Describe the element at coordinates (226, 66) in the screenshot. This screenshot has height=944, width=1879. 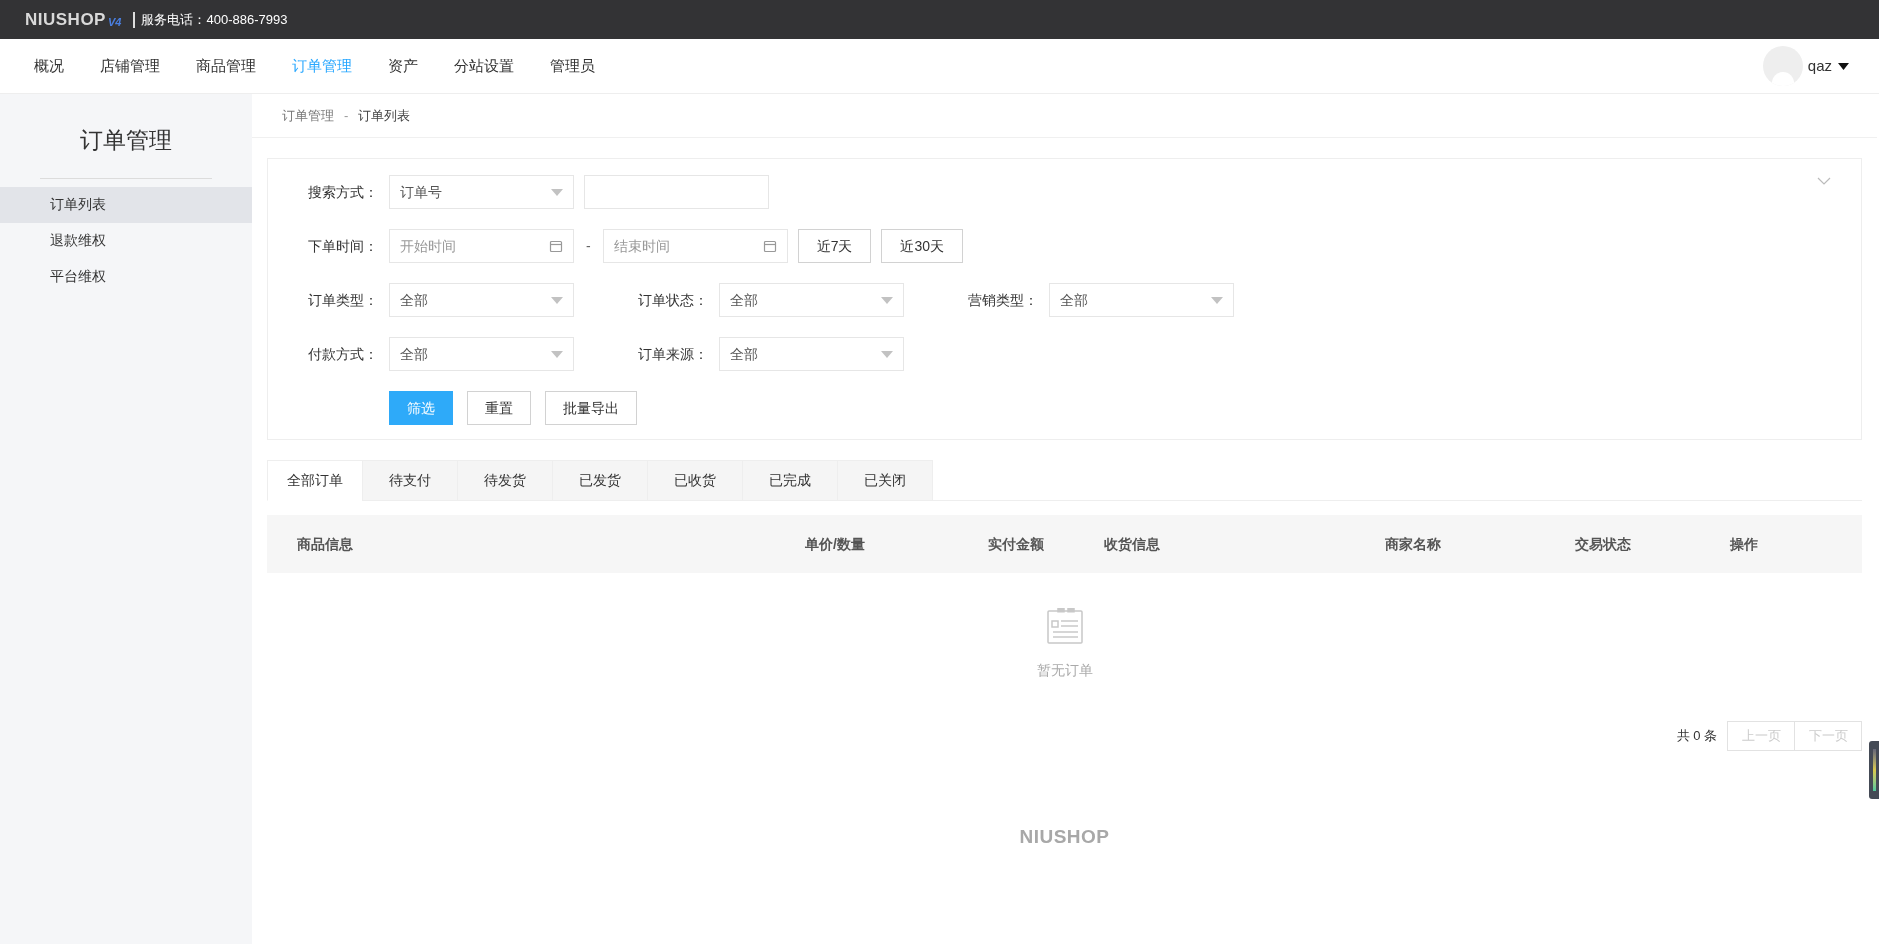
I see `nav-link: 商品管理` at that location.